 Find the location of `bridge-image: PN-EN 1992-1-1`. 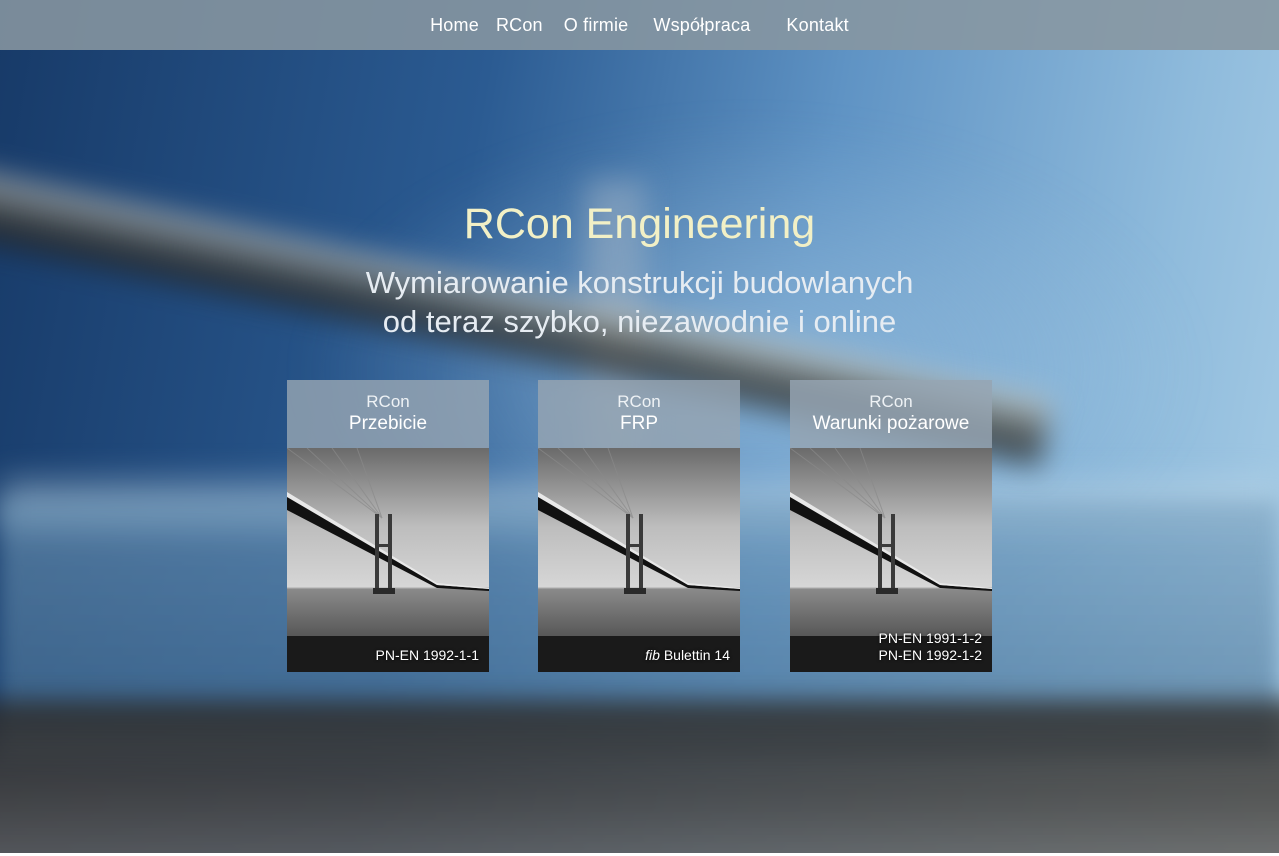

bridge-image: PN-EN 1992-1-1 is located at coordinates (388, 560).